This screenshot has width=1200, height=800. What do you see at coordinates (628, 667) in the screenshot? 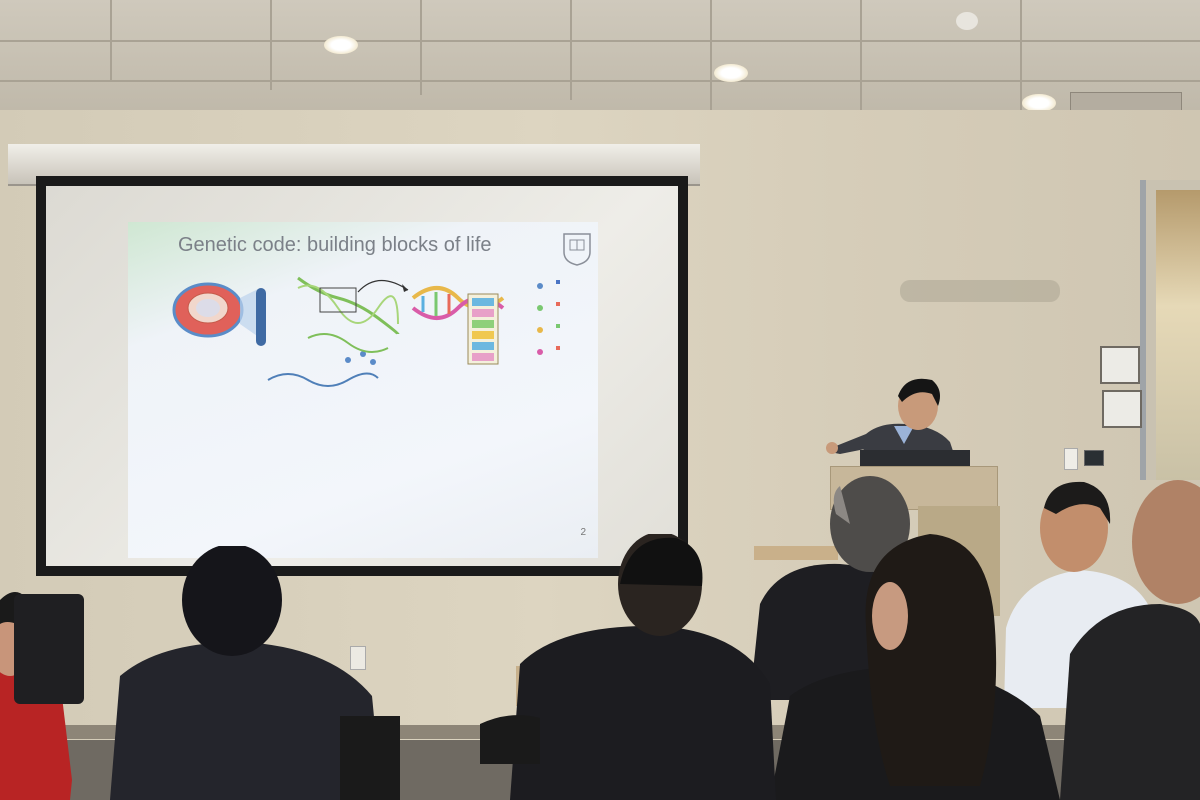
I see `audience-member-center` at bounding box center [628, 667].